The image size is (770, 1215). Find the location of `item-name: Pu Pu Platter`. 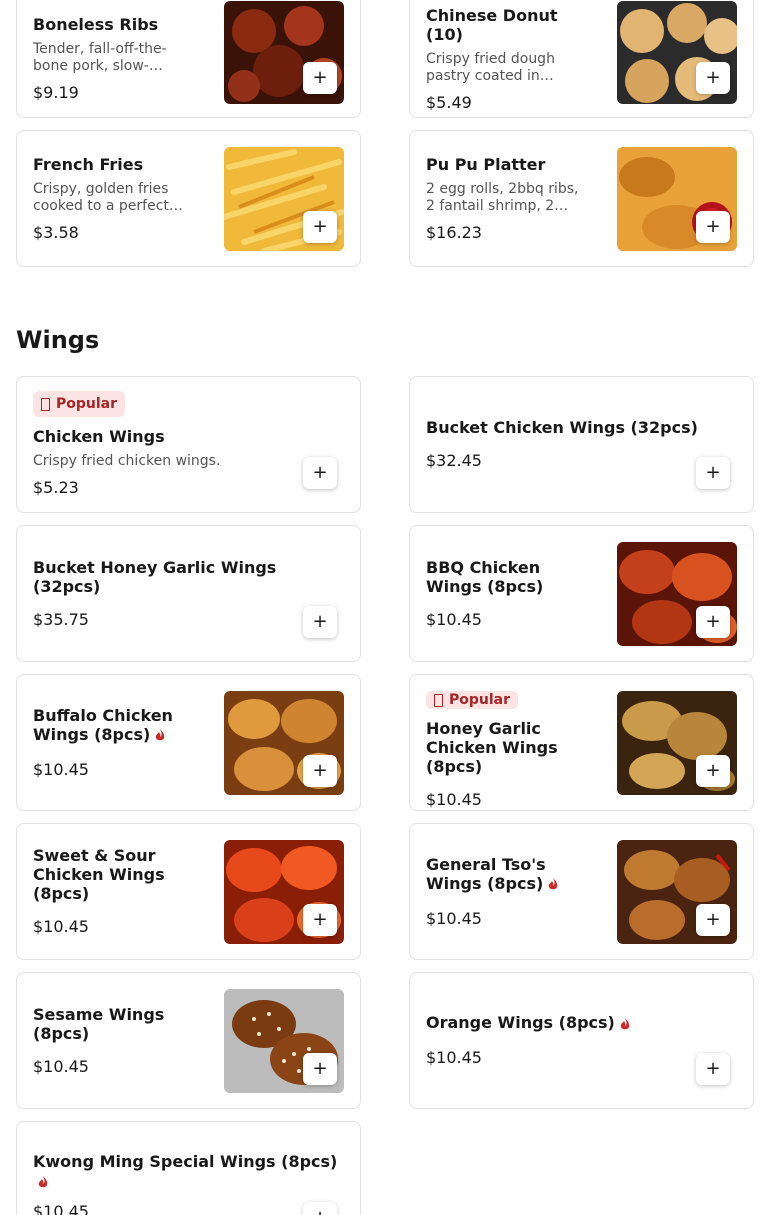

item-name: Pu Pu Platter is located at coordinates (486, 164).